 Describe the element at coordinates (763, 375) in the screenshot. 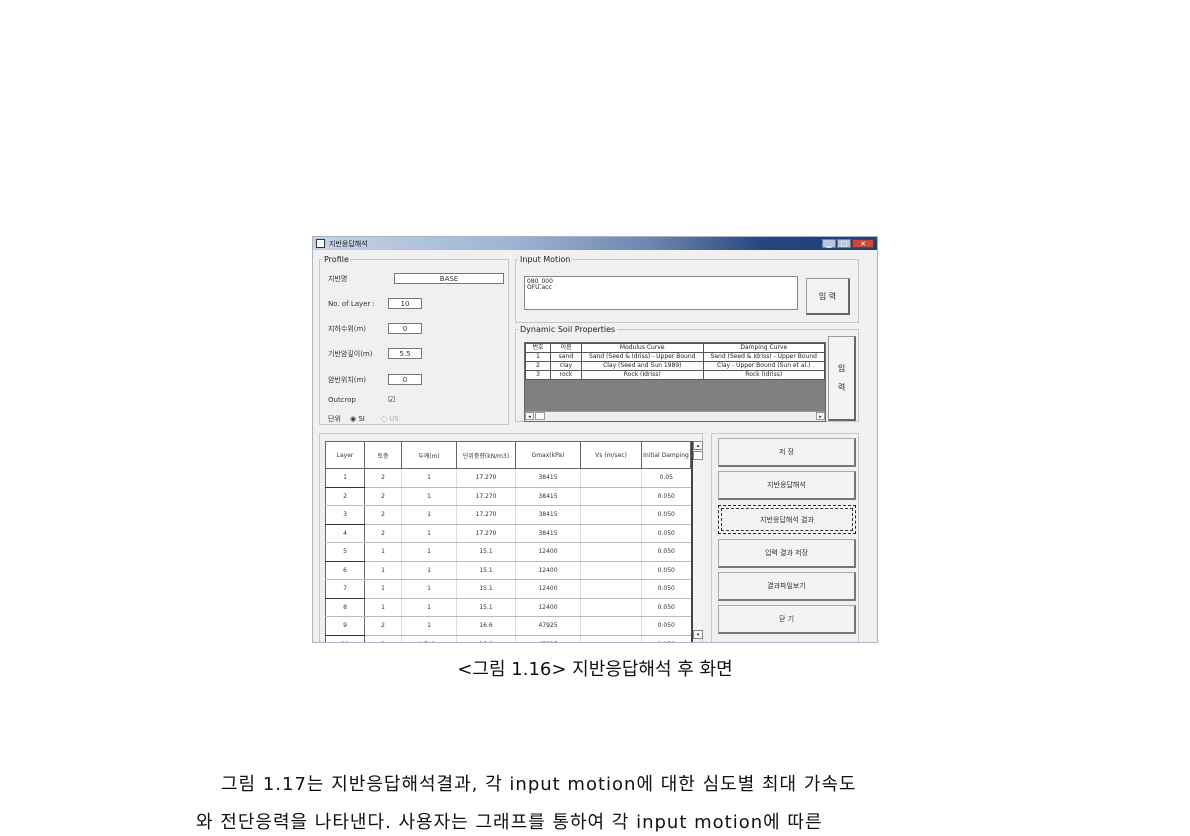

I see `soil-cell-damping: Rock (Idriss)` at that location.